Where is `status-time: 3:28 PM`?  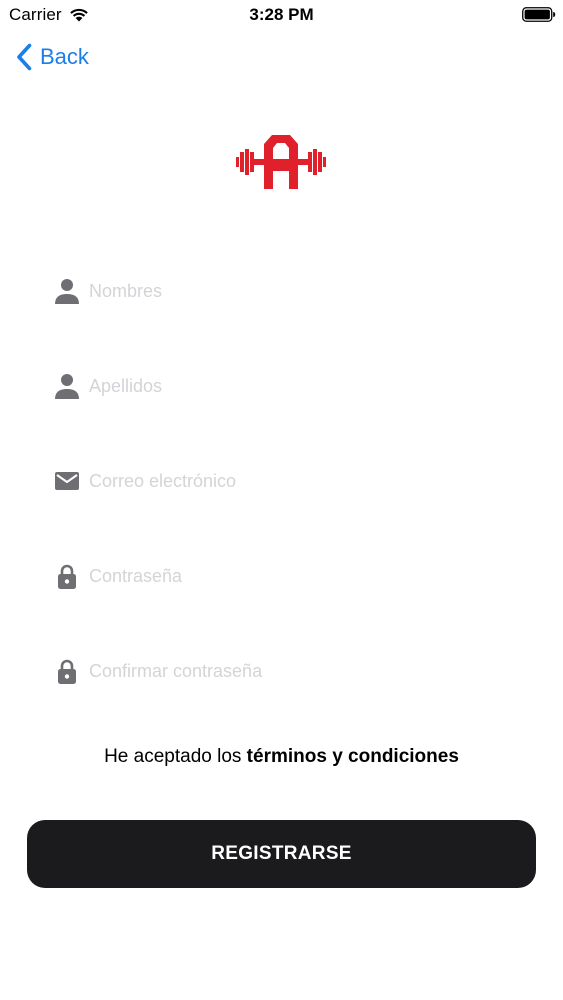
status-time: 3:28 PM is located at coordinates (281, 14).